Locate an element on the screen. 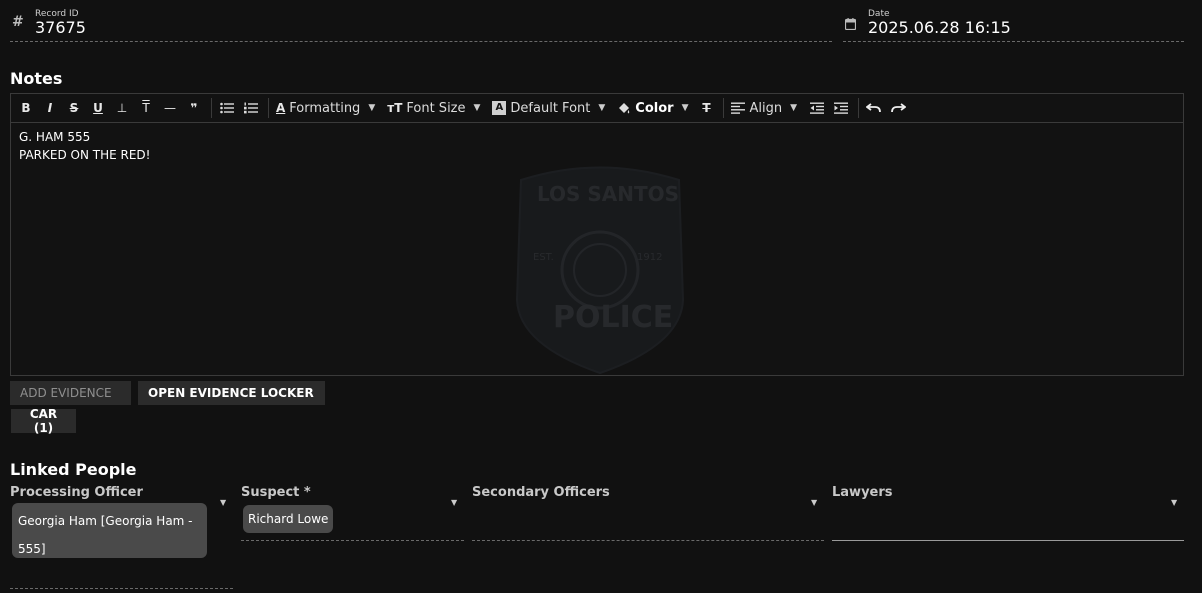 The image size is (1202, 593). suspect-chip-label: Richard Lowe is located at coordinates (288, 519).